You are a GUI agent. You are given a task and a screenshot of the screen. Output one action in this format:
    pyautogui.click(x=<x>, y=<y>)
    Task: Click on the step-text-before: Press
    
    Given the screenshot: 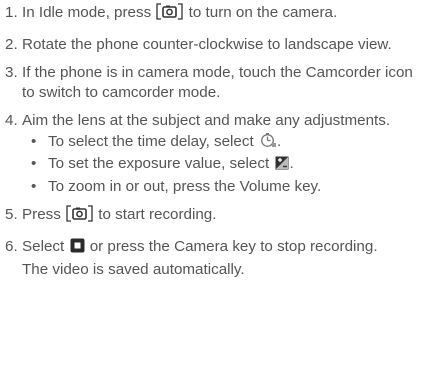 What is the action you would take?
    pyautogui.click(x=41, y=214)
    